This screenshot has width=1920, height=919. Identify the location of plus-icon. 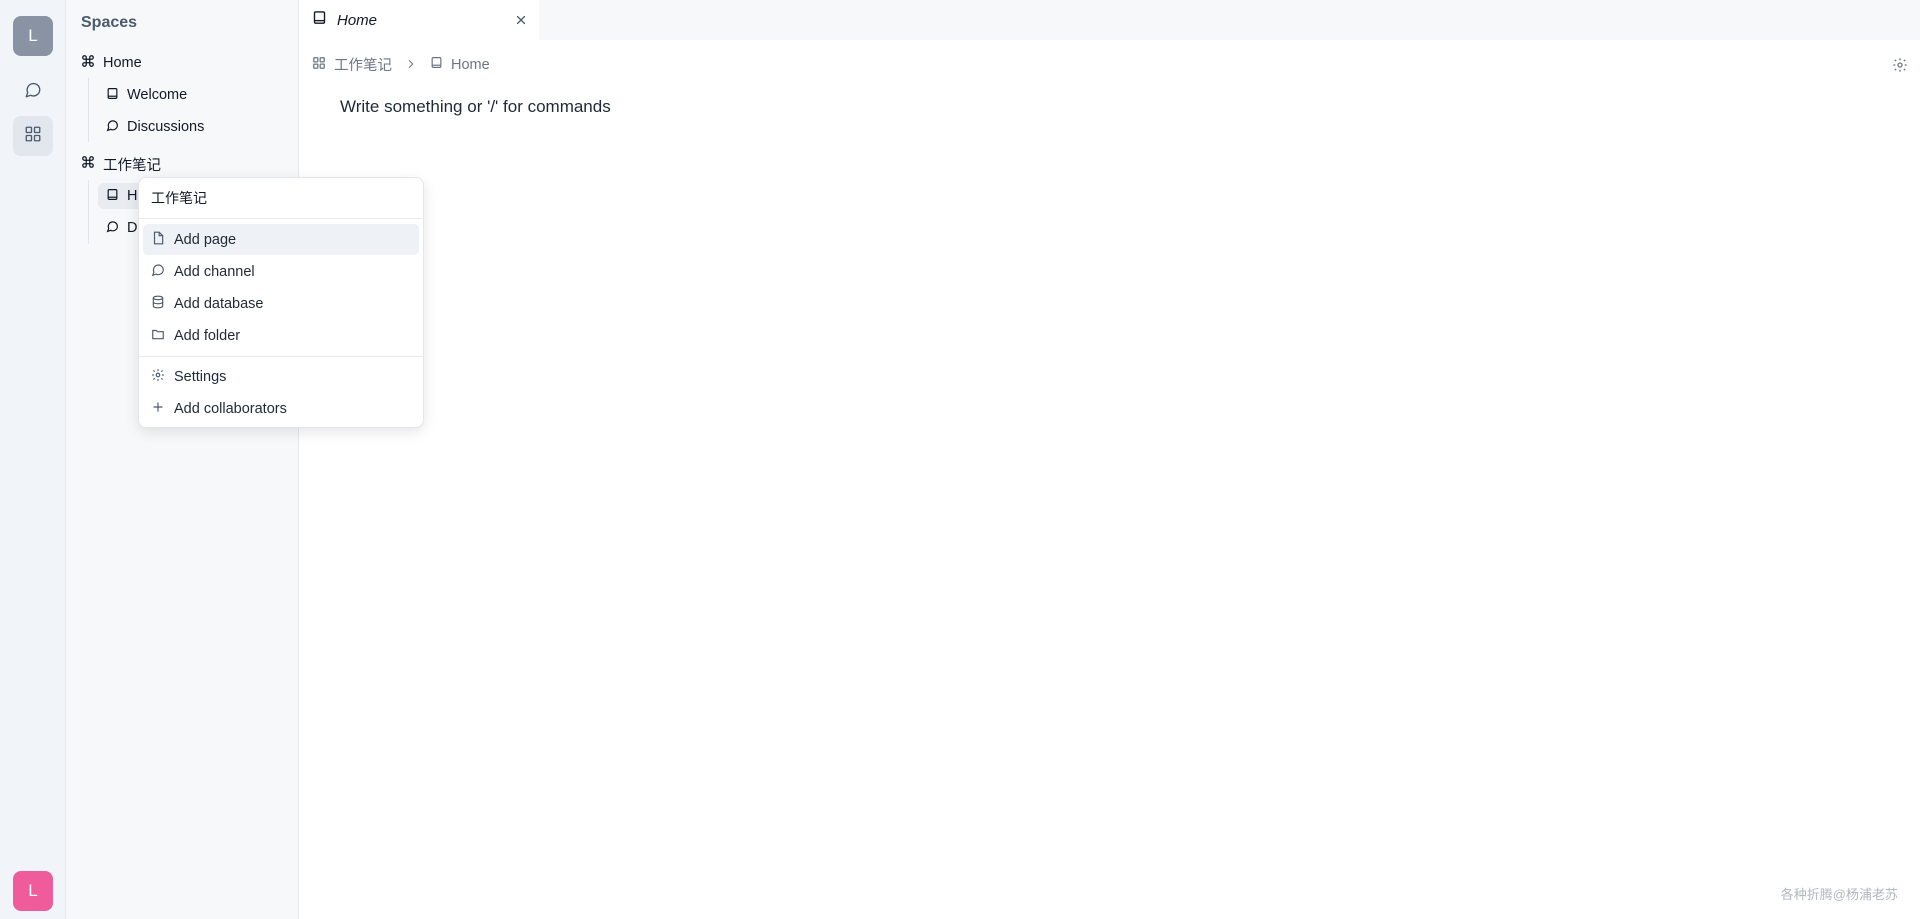
(158, 409).